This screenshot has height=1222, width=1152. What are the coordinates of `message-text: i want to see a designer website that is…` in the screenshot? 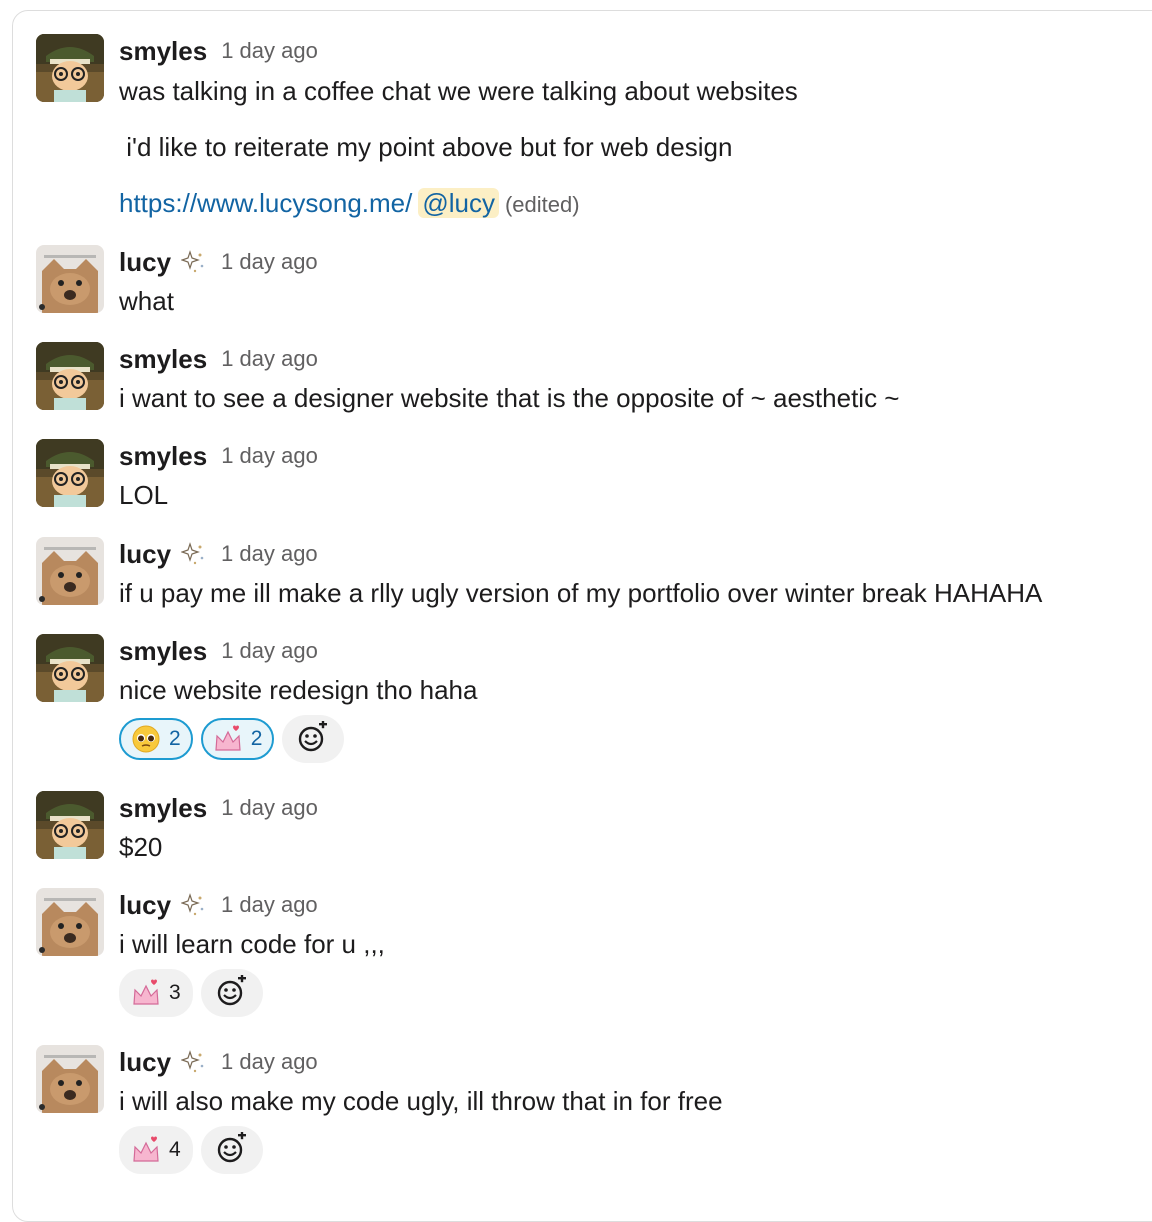 It's located at (509, 398).